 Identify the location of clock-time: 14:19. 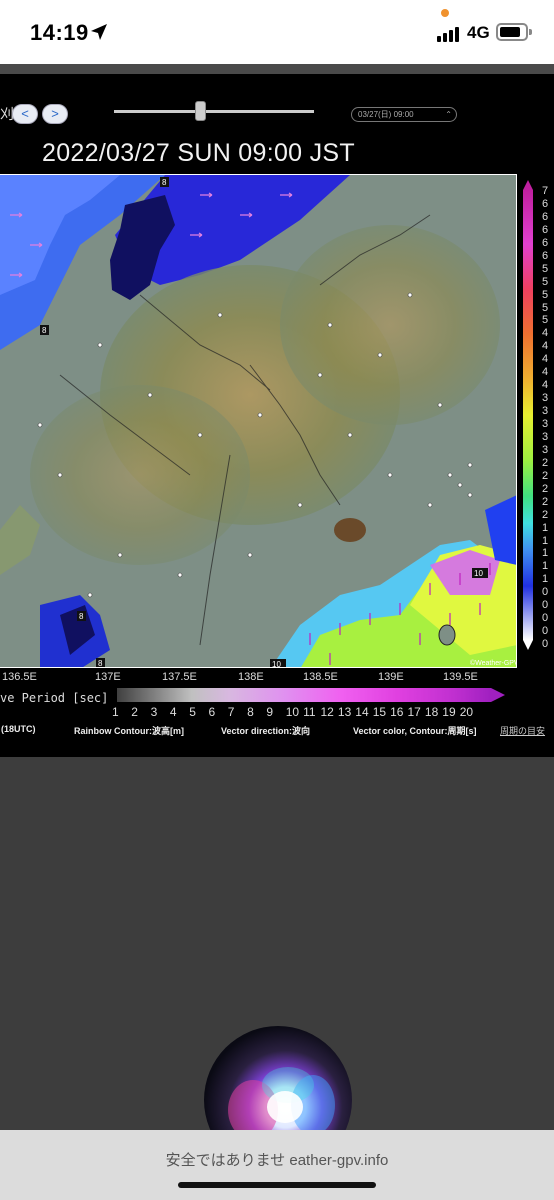
(59, 32).